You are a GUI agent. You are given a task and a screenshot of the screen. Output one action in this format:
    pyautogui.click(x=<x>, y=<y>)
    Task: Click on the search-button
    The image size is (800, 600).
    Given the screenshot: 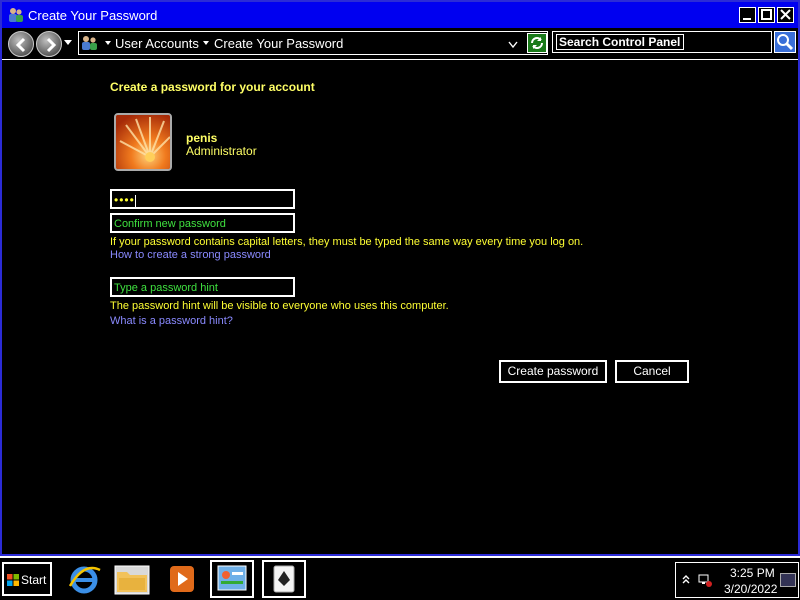 What is the action you would take?
    pyautogui.click(x=785, y=42)
    